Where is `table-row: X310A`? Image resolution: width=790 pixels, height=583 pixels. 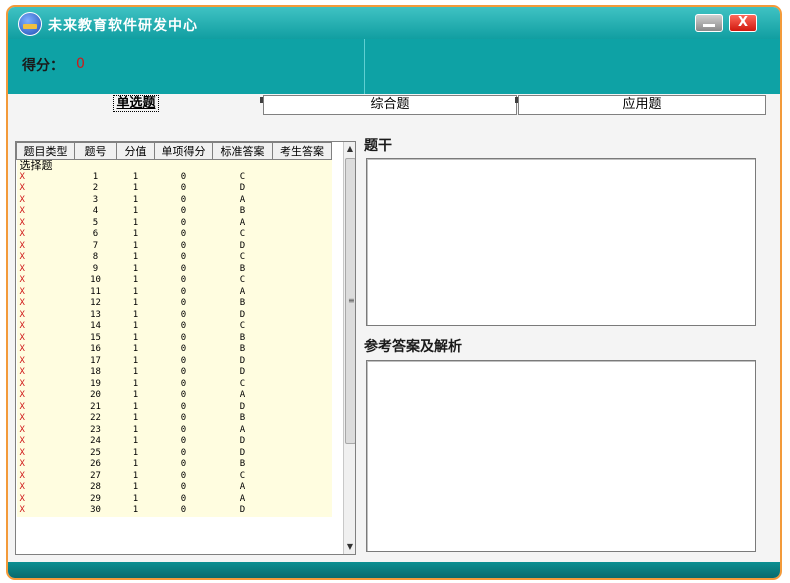
table-row: X310A is located at coordinates (174, 200).